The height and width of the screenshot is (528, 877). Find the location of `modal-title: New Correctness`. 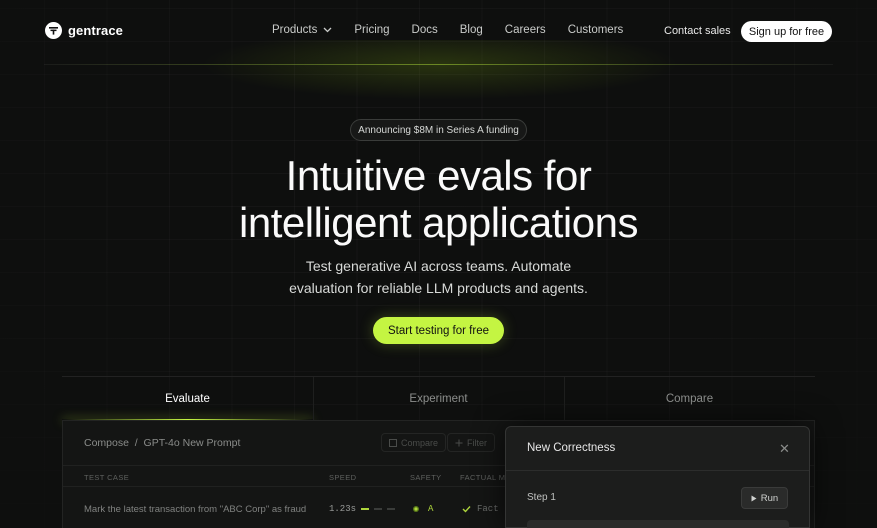

modal-title: New Correctness is located at coordinates (571, 448).